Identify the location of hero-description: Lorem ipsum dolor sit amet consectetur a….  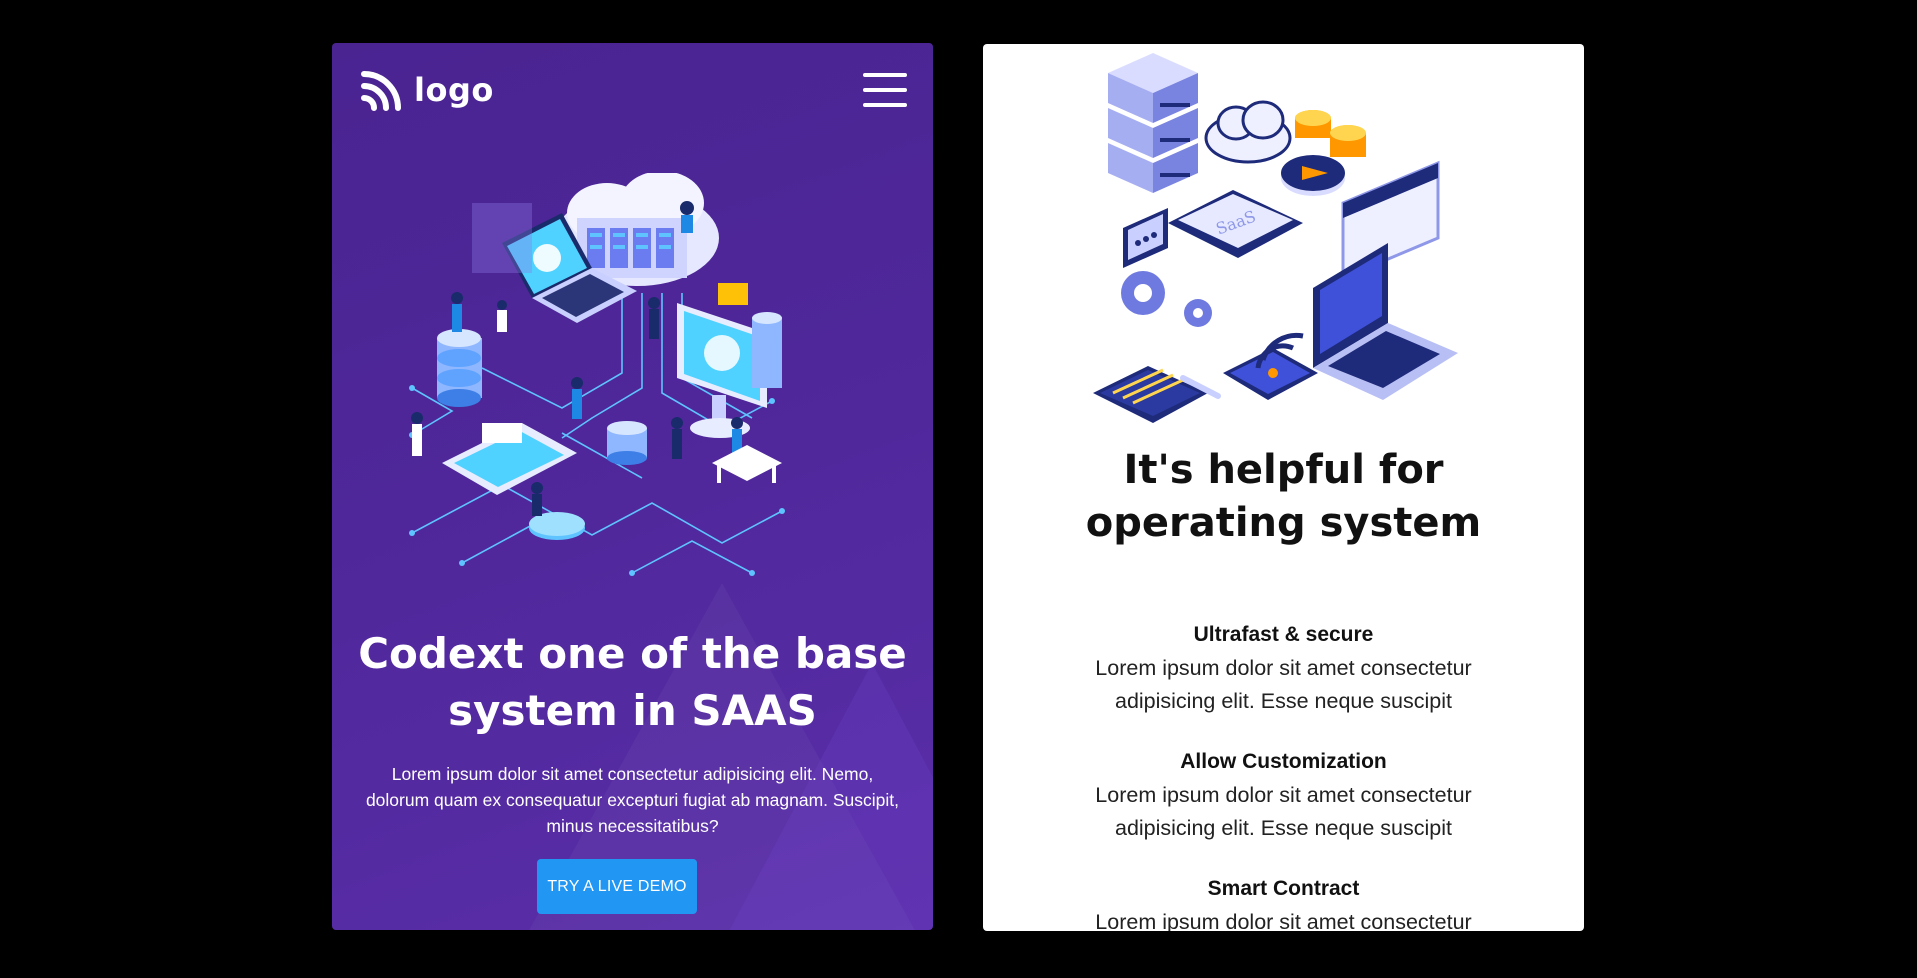
(632, 800).